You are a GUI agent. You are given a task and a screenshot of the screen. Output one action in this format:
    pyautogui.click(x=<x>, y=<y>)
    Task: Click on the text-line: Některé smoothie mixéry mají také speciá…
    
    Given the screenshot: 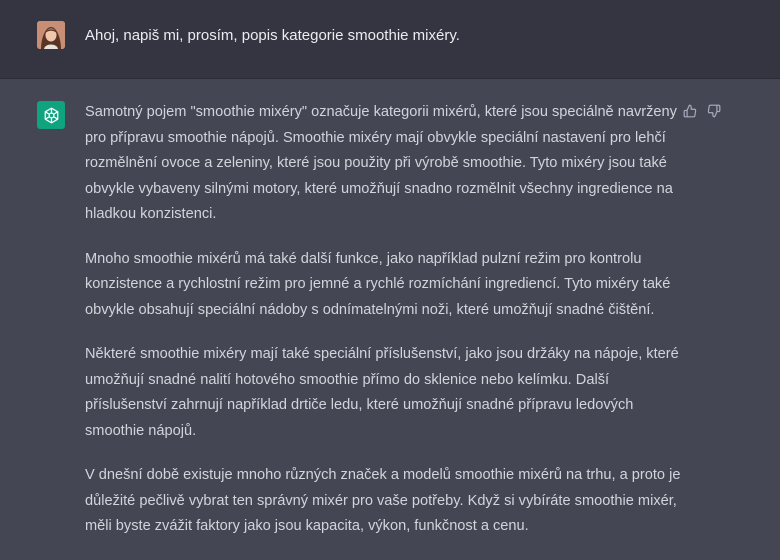 What is the action you would take?
    pyautogui.click(x=382, y=354)
    